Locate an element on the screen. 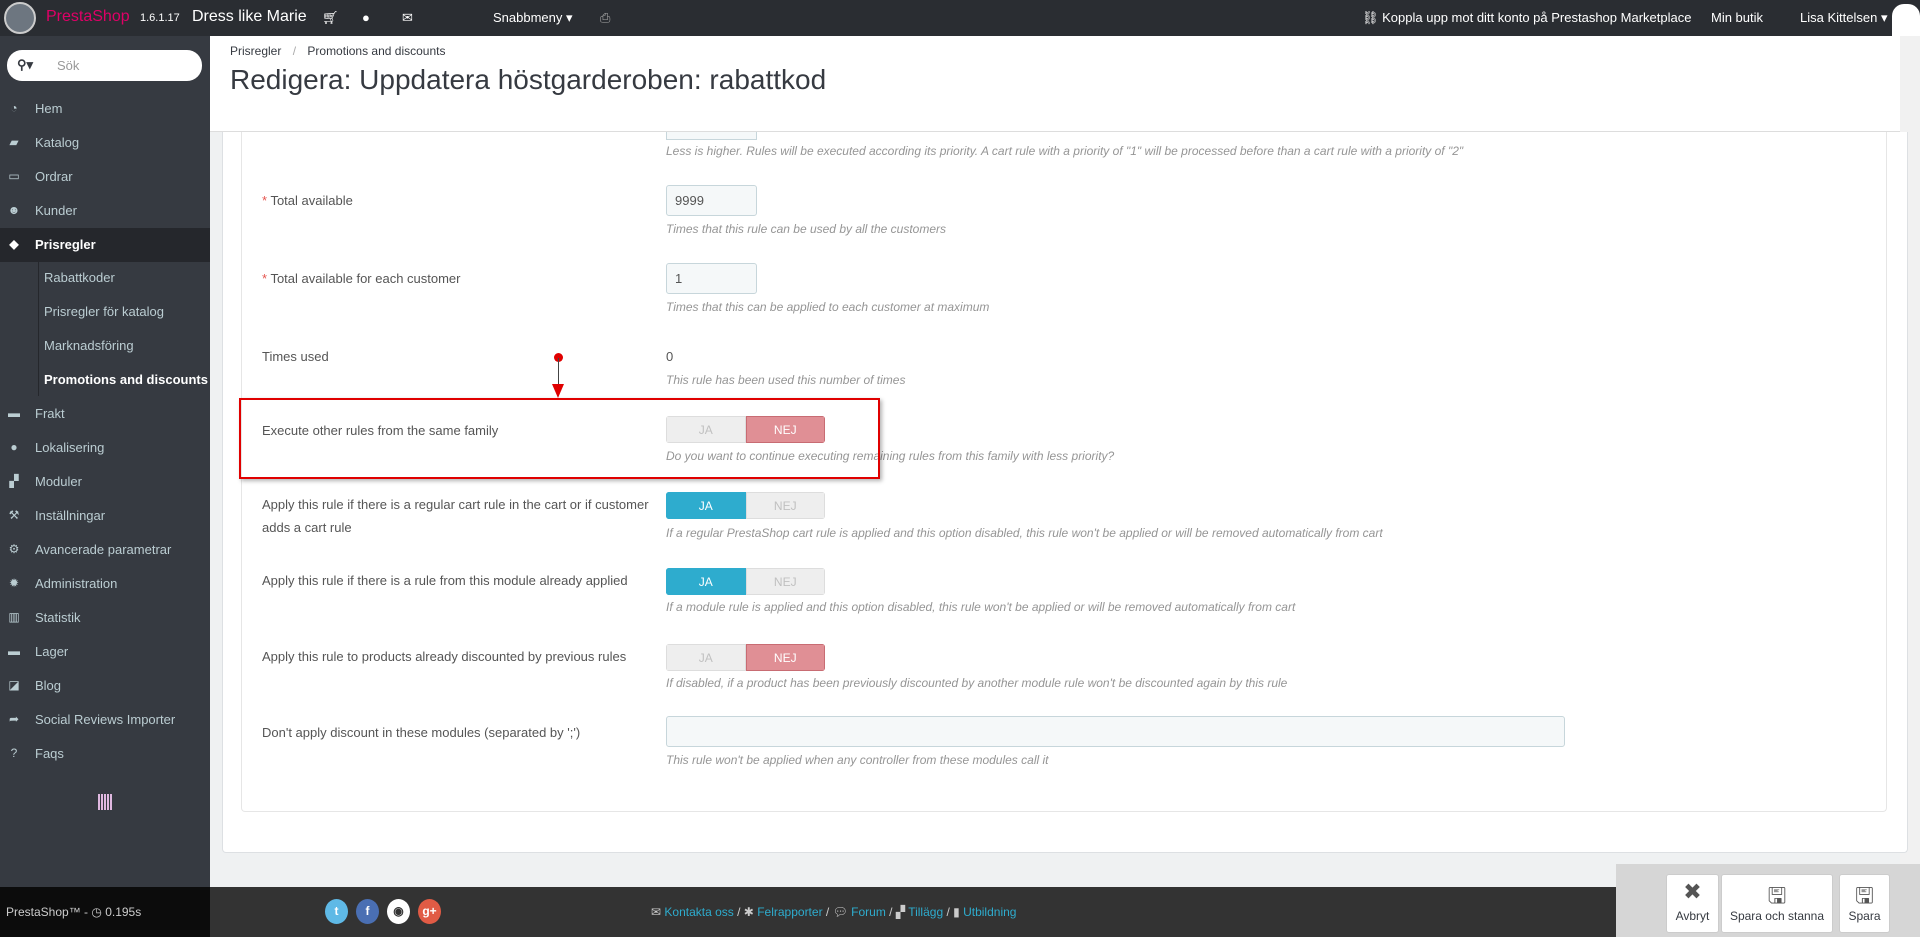 The image size is (1920, 937). contact-link: Kontakta oss is located at coordinates (698, 912).